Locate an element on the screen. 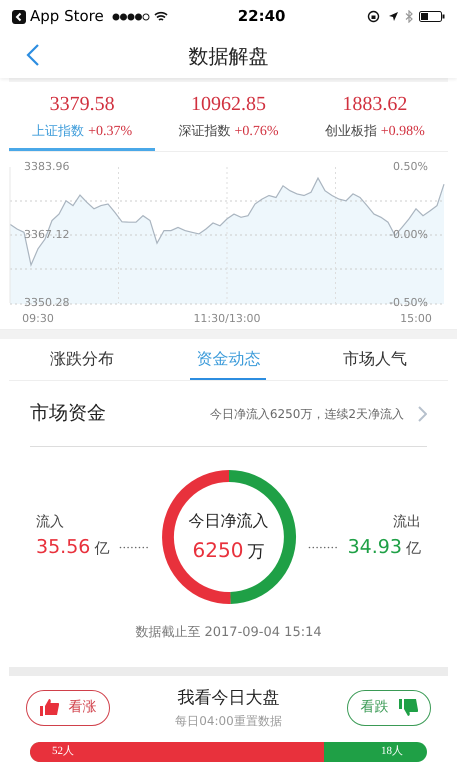 Image resolution: width=457 pixels, height=777 pixels. percent-tick: -0.50% is located at coordinates (408, 303).